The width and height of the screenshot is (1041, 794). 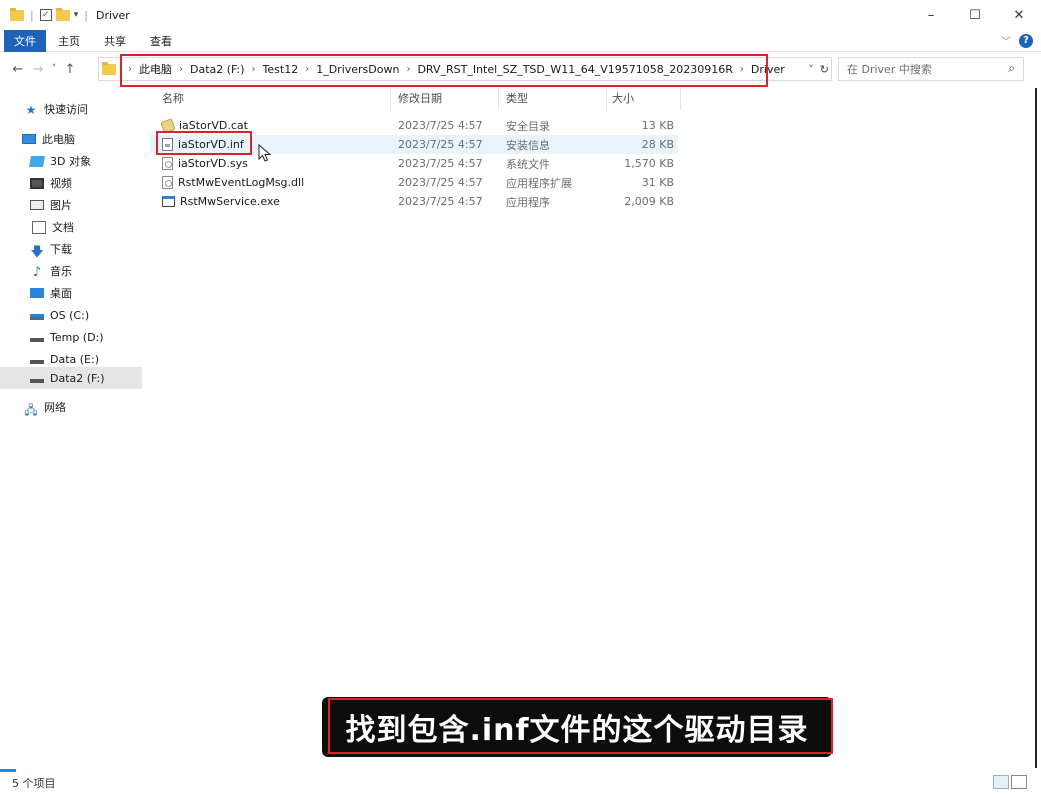 What do you see at coordinates (623, 98) in the screenshot?
I see `column-header-size: 大小` at bounding box center [623, 98].